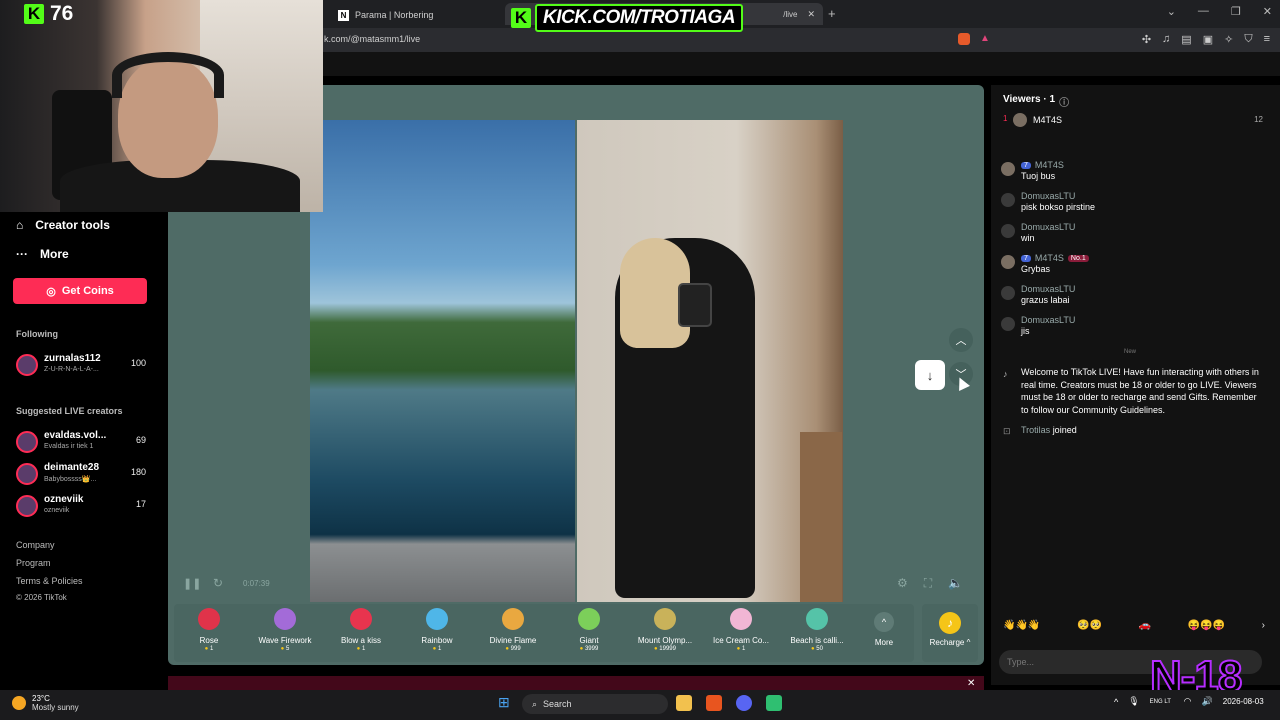 The image size is (1280, 720). What do you see at coordinates (1038, 176) in the screenshot?
I see `chat-text: Tuoj bus` at bounding box center [1038, 176].